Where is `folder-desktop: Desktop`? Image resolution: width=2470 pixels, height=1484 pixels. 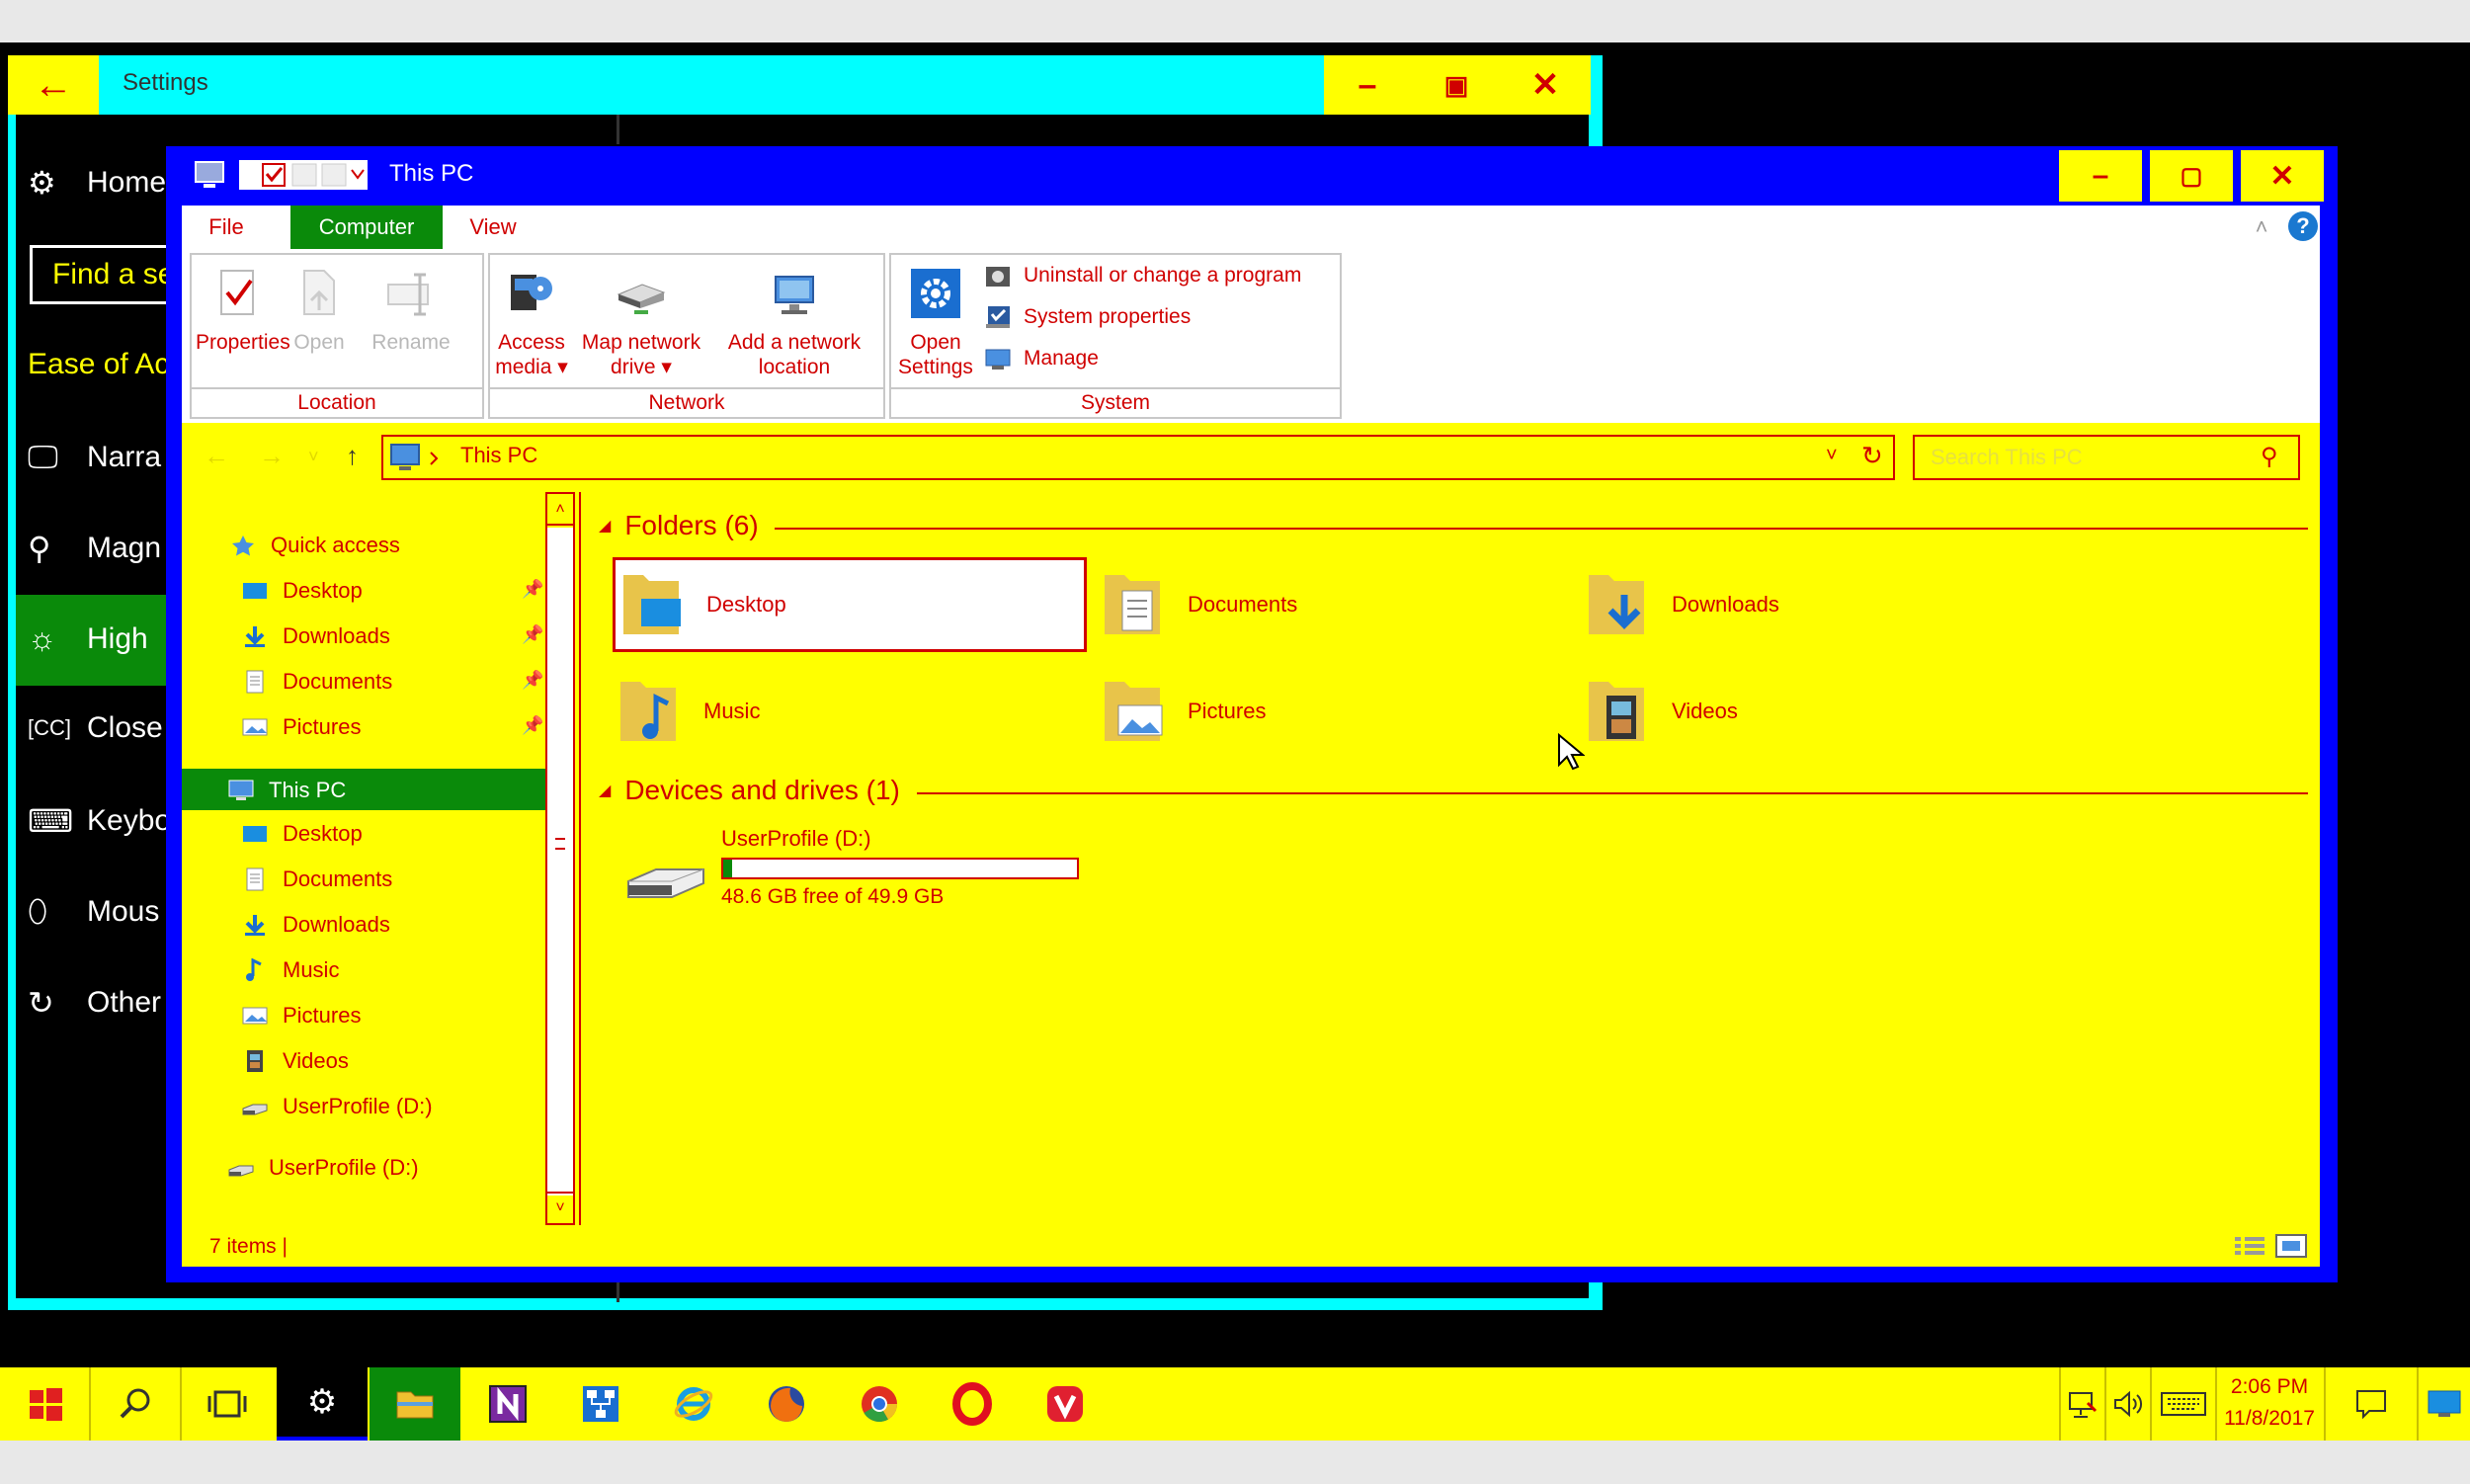 folder-desktop: Desktop is located at coordinates (850, 604).